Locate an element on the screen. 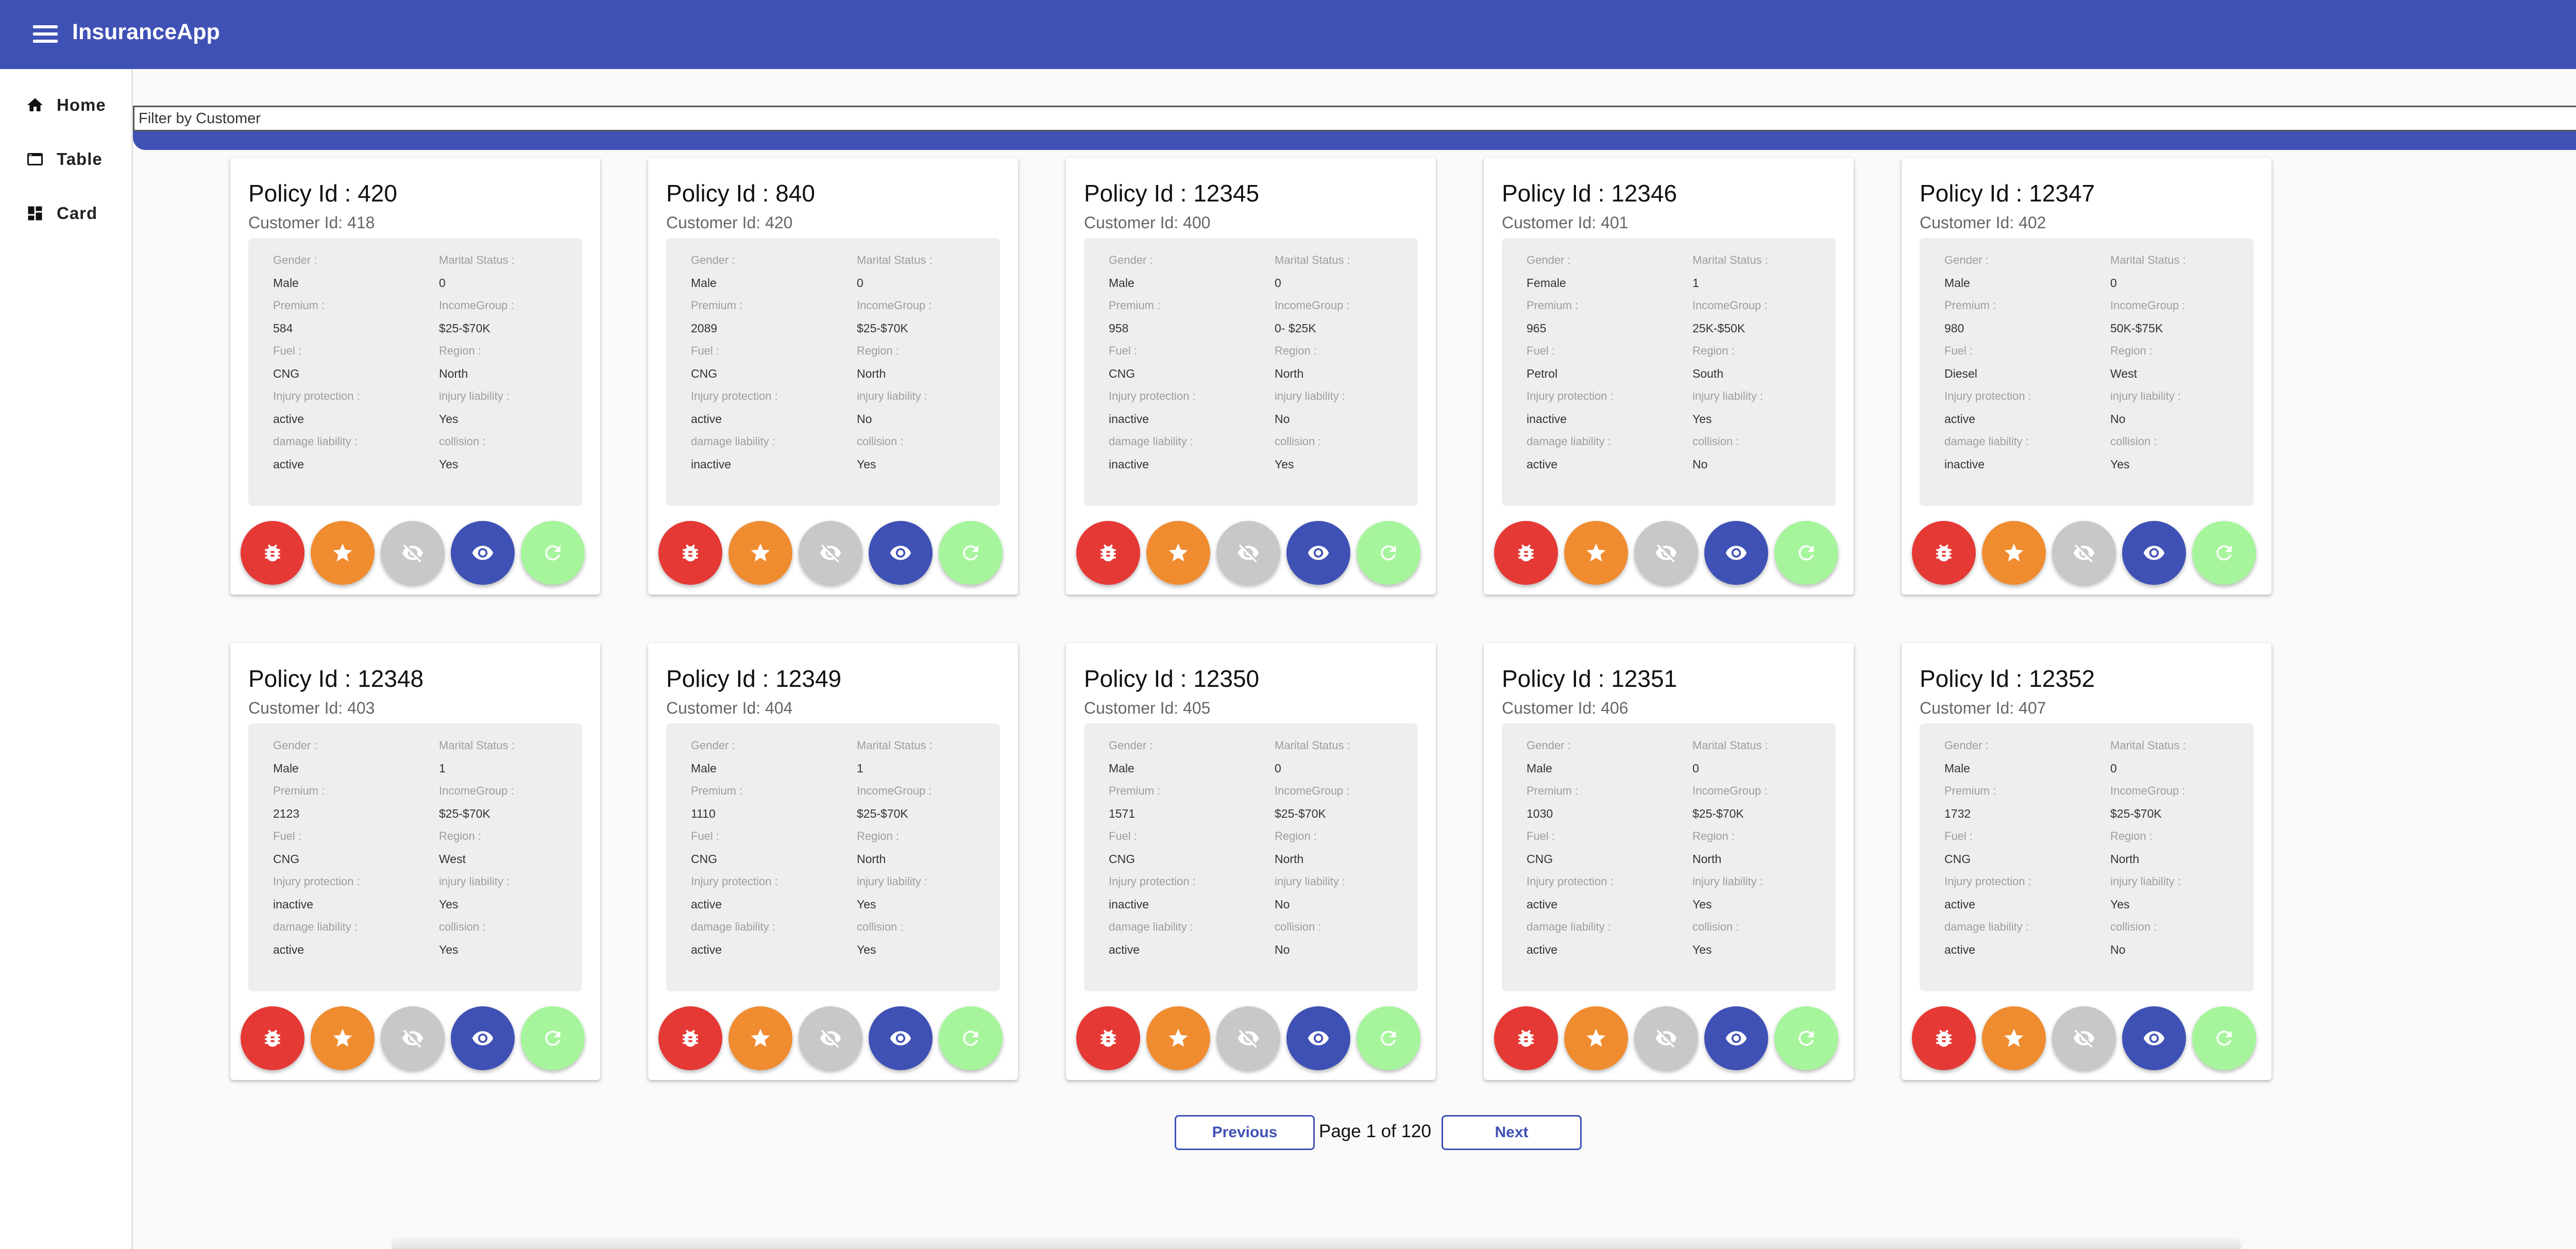  visibility-off-icon is located at coordinates (830, 553).